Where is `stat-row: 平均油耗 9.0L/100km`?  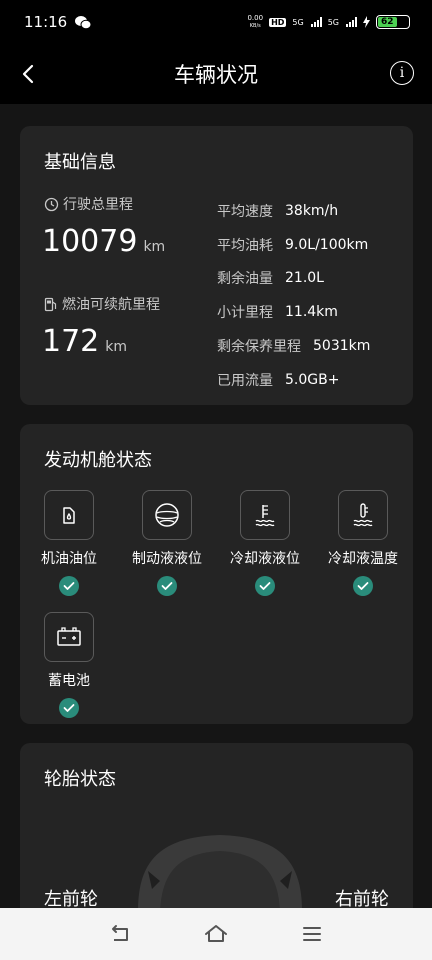 stat-row: 平均油耗 9.0L/100km is located at coordinates (293, 245).